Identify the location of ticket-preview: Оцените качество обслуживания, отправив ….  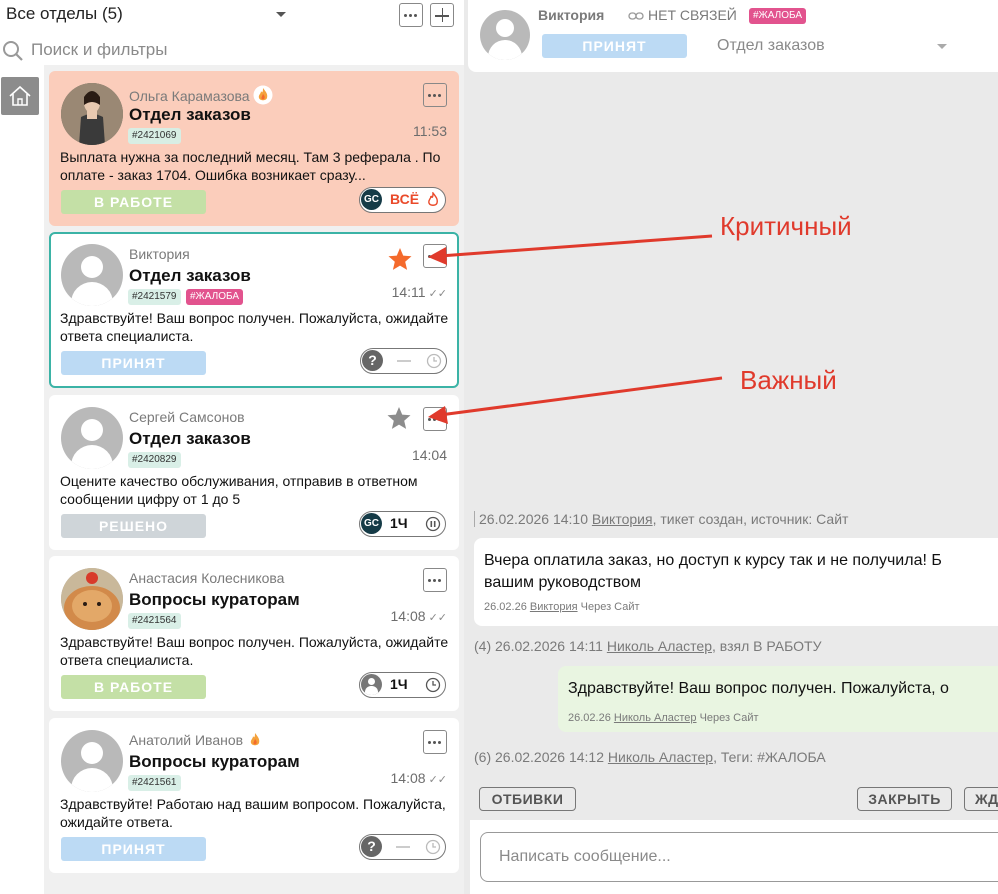
(239, 490).